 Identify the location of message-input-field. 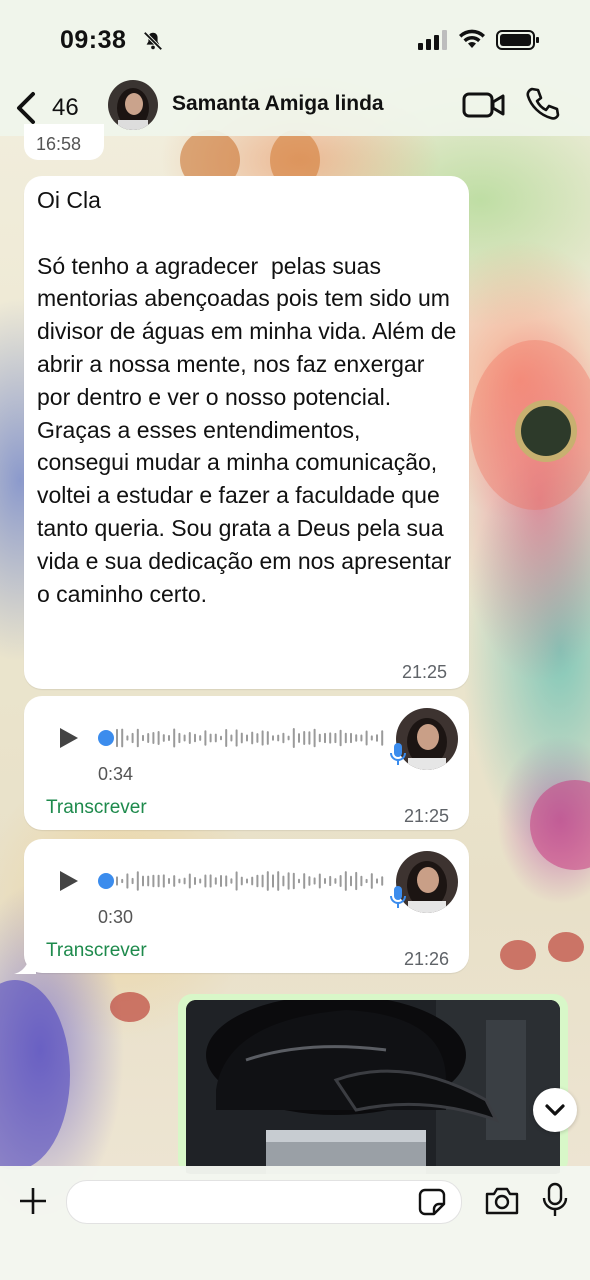
(250, 1203).